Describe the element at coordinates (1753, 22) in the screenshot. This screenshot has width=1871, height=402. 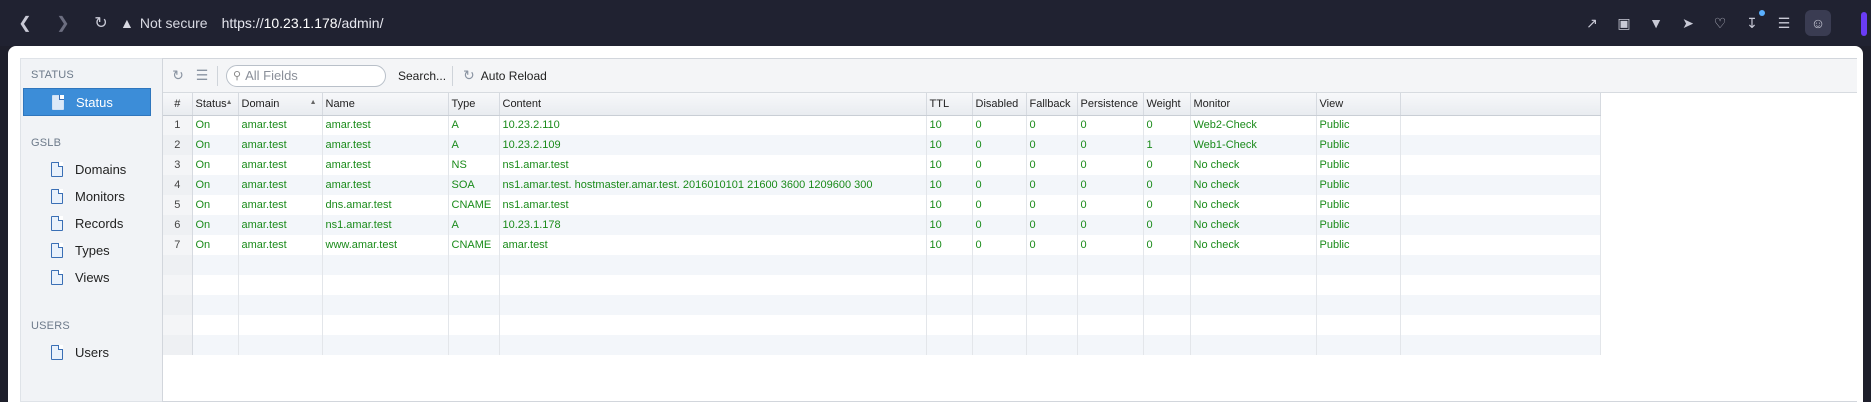
I see `download-icon: ↧` at that location.